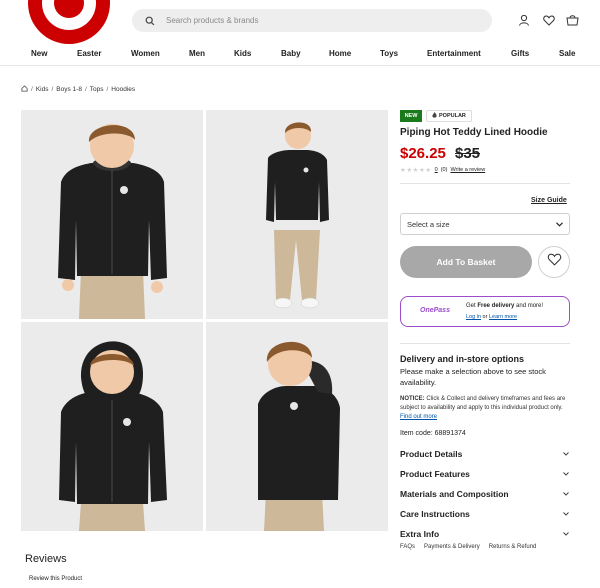 Image resolution: width=600 pixels, height=588 pixels. I want to click on onepass-logo: OnePass, so click(435, 310).